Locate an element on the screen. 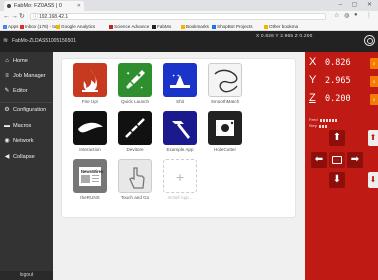  jog-center-button is located at coordinates (337, 160).